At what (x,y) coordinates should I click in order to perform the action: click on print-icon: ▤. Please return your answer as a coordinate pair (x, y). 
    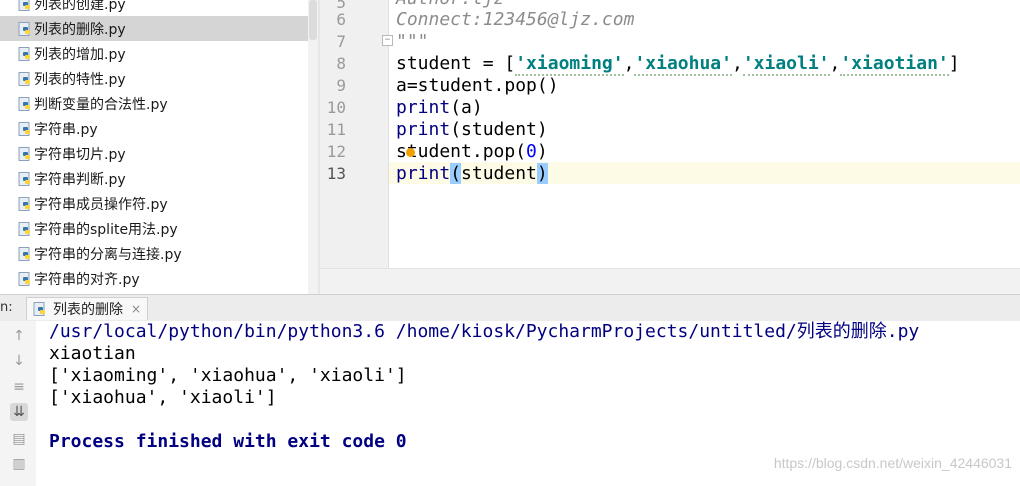
    Looking at the image, I should click on (19, 439).